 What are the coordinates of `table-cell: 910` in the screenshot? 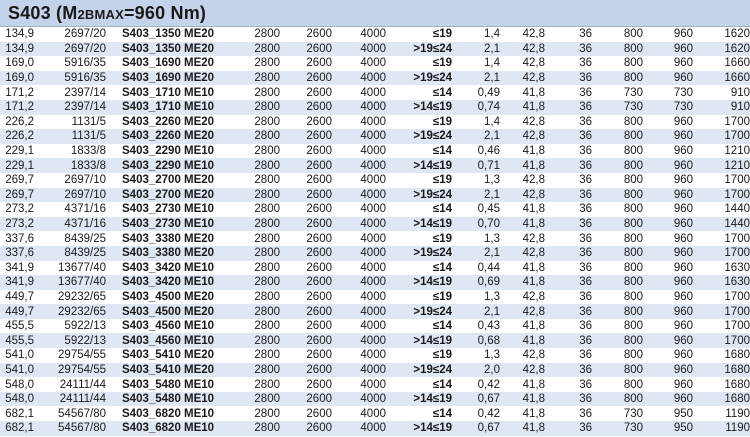 It's located at (721, 107).